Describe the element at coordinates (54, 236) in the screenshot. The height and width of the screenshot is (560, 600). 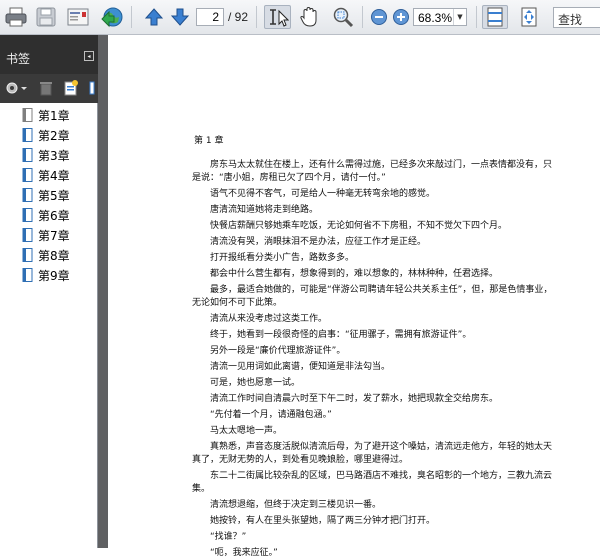
I see `bookmark-label: 第7章` at that location.